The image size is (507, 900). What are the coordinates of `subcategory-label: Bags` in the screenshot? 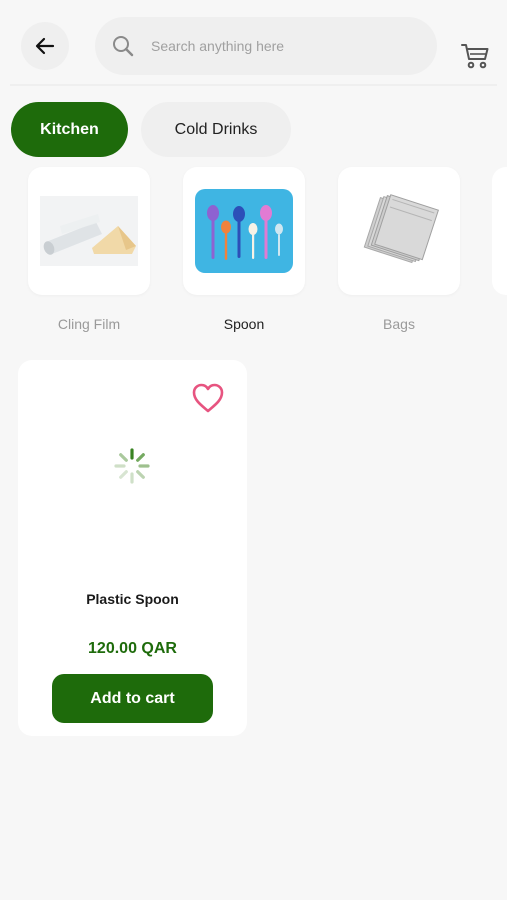 It's located at (399, 324).